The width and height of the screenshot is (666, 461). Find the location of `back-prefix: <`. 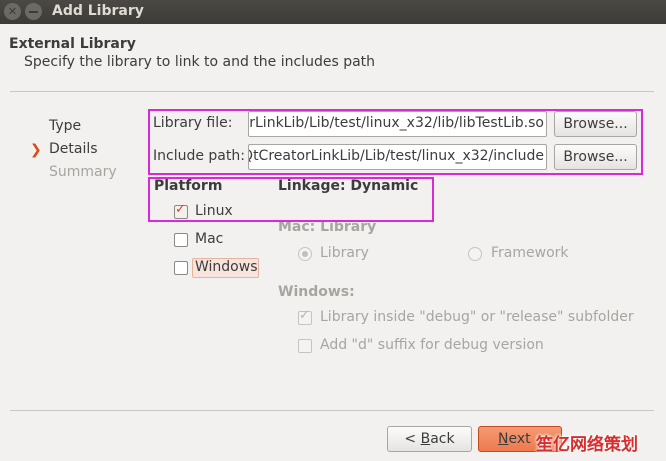

back-prefix: < is located at coordinates (412, 439).